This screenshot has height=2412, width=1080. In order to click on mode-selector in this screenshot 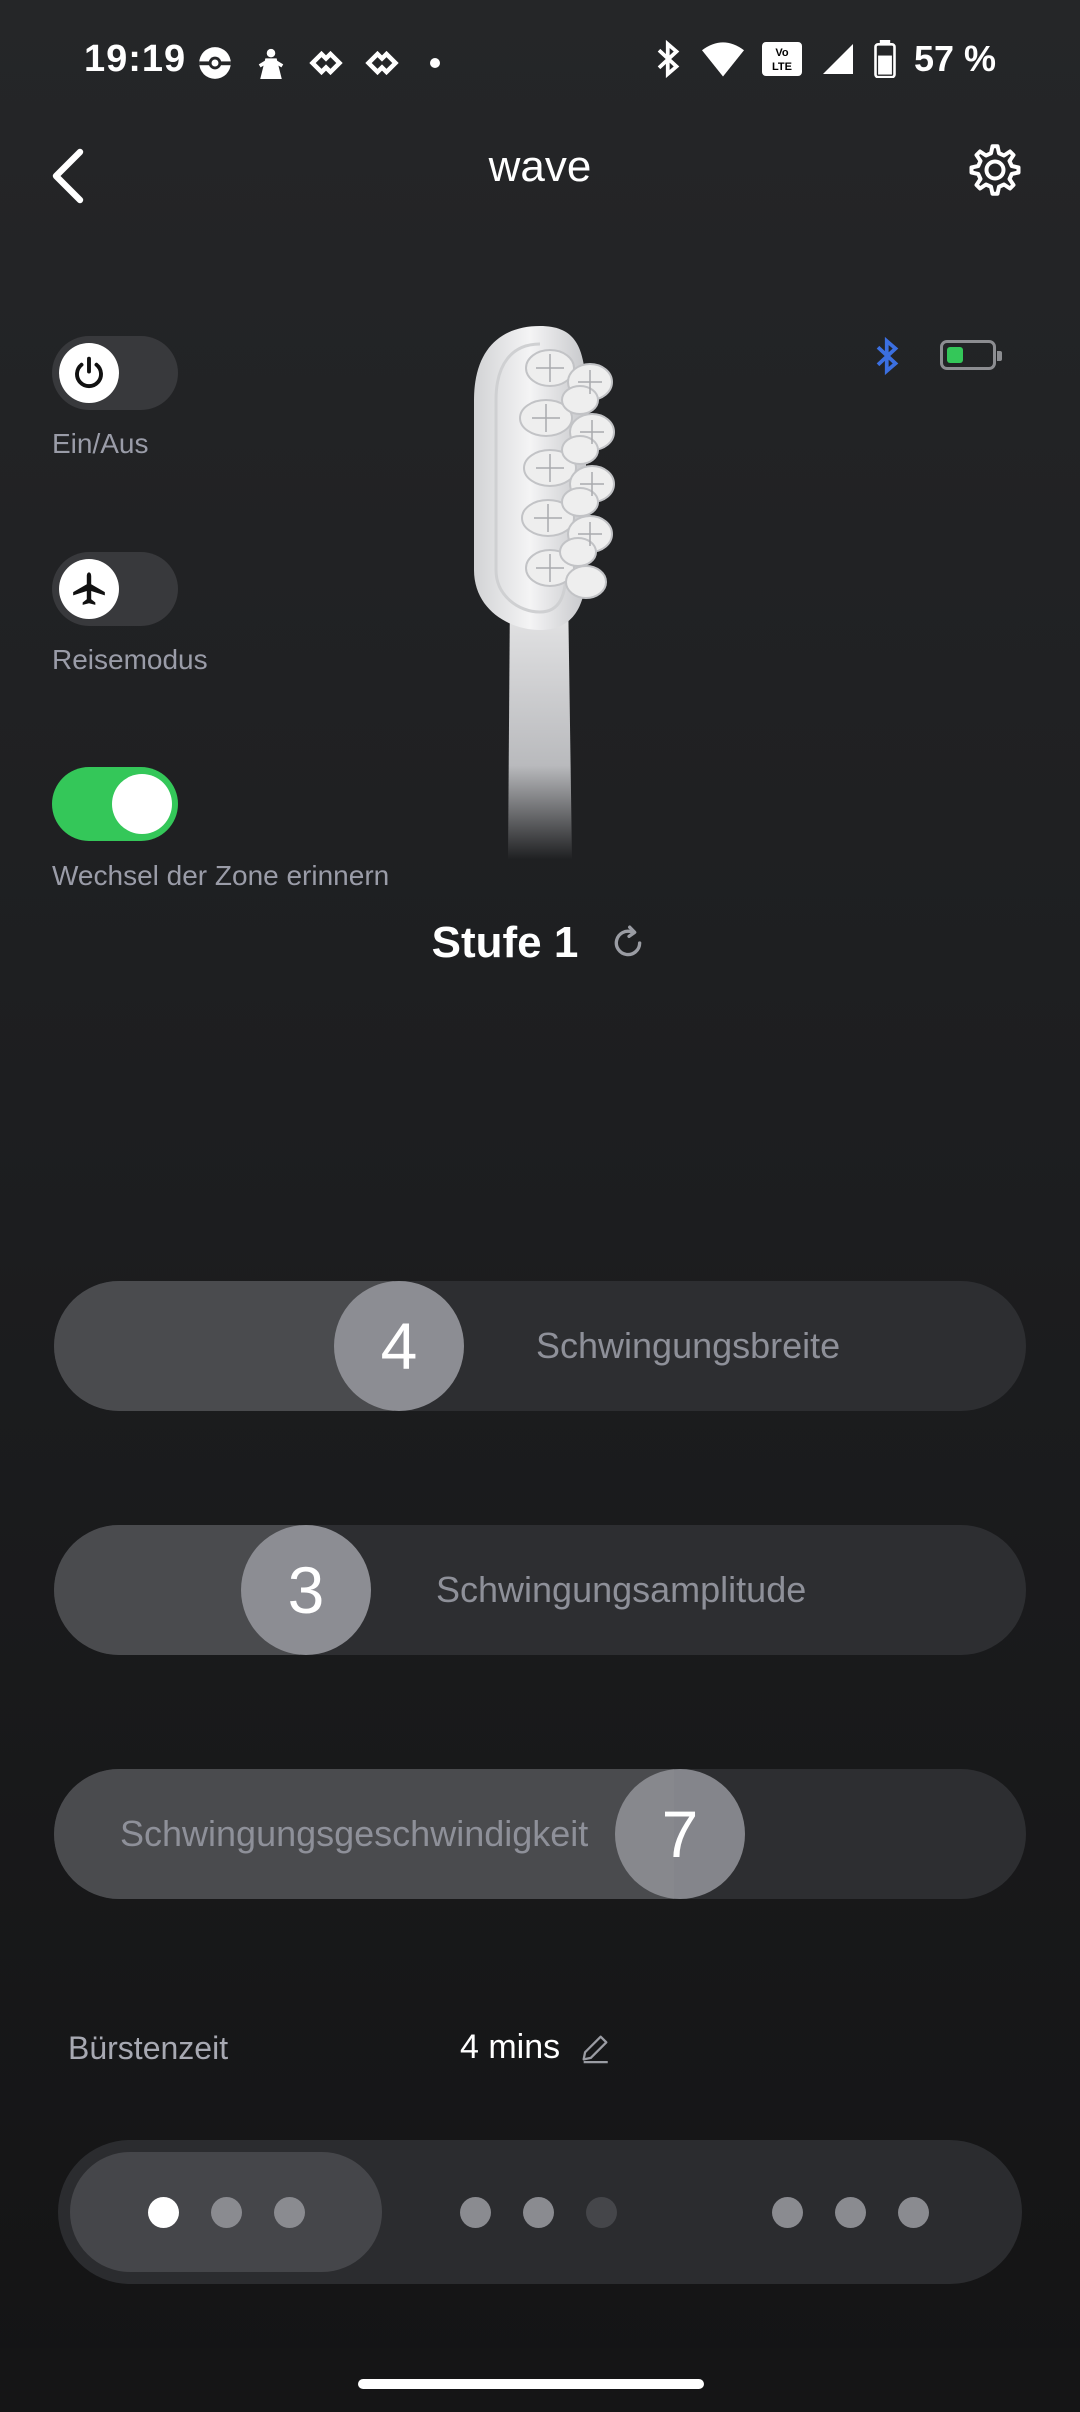, I will do `click(540, 2212)`.